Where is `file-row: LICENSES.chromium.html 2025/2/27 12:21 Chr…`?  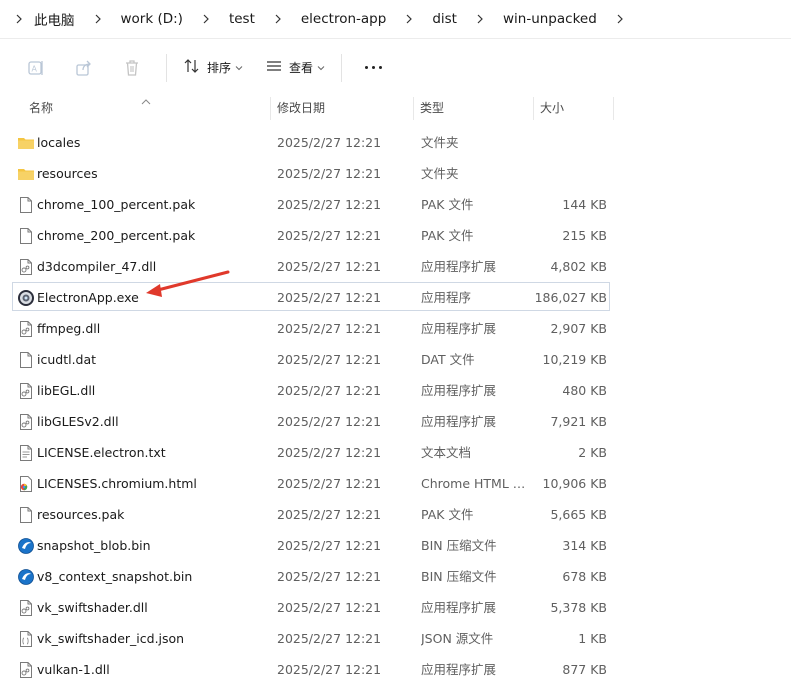 file-row: LICENSES.chromium.html 2025/2/27 12:21 Chr… is located at coordinates (311, 482).